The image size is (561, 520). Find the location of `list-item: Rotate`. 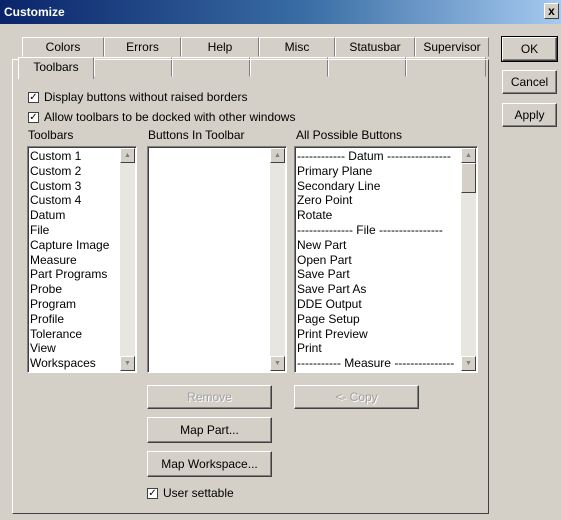

list-item: Rotate is located at coordinates (379, 215).